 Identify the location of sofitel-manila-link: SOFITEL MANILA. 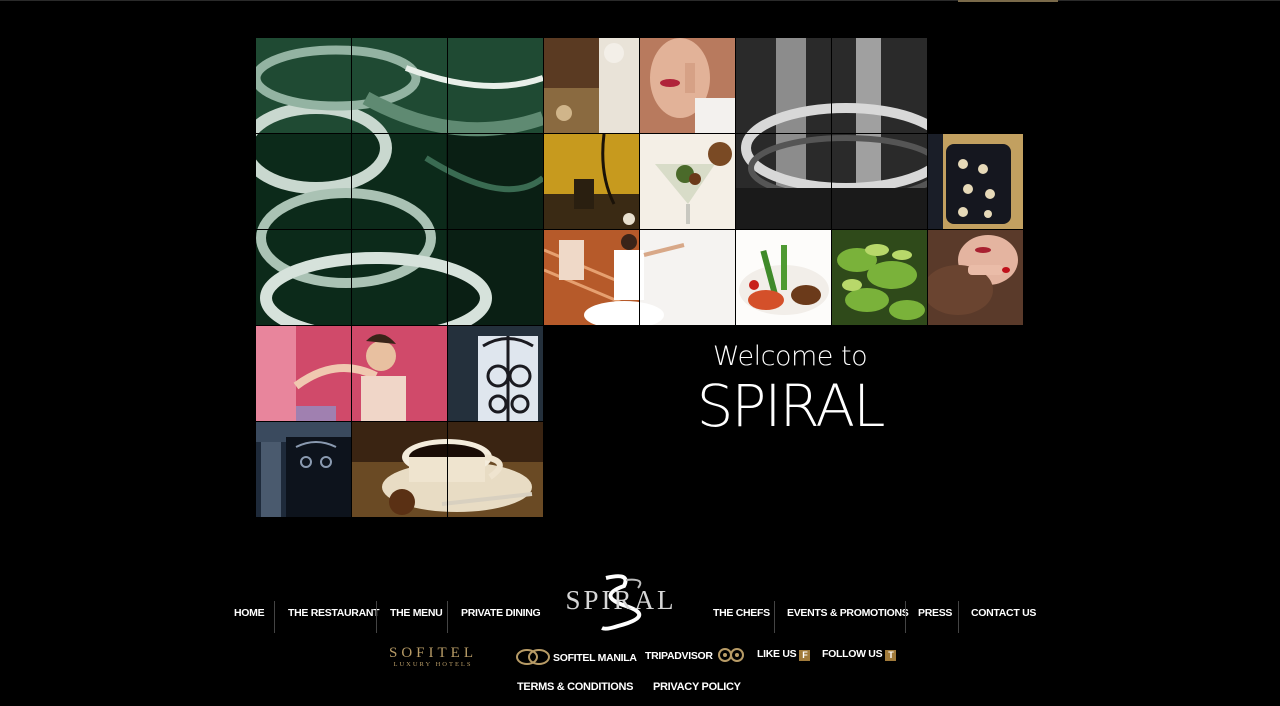
(576, 657).